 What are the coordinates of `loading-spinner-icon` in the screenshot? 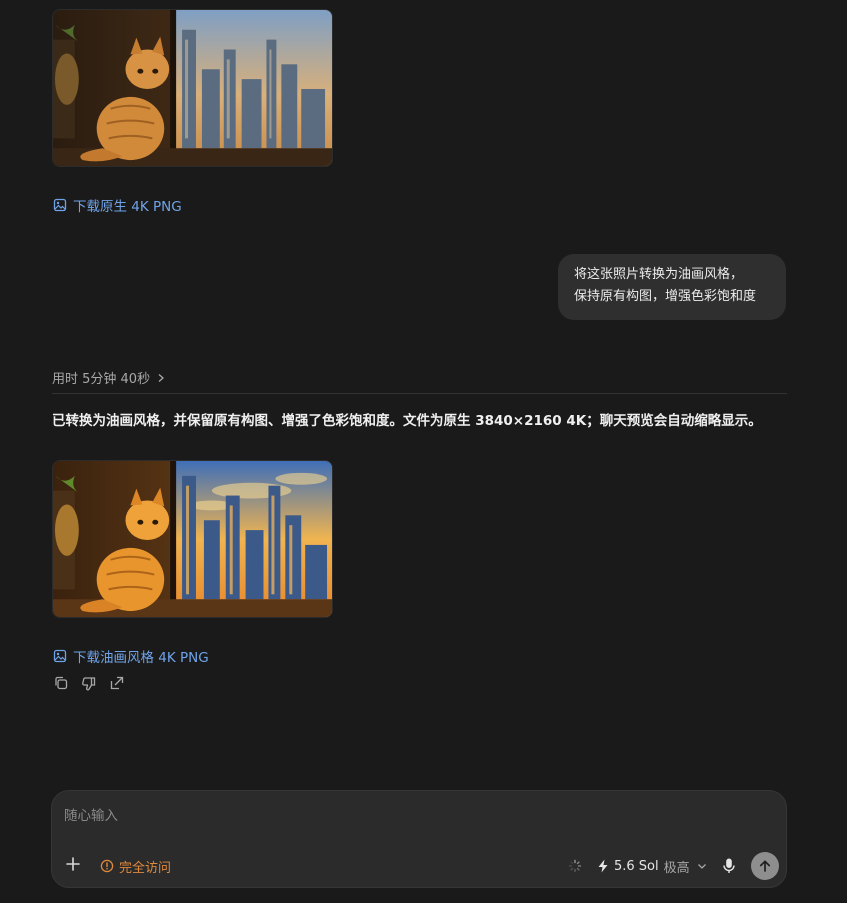 It's located at (575, 866).